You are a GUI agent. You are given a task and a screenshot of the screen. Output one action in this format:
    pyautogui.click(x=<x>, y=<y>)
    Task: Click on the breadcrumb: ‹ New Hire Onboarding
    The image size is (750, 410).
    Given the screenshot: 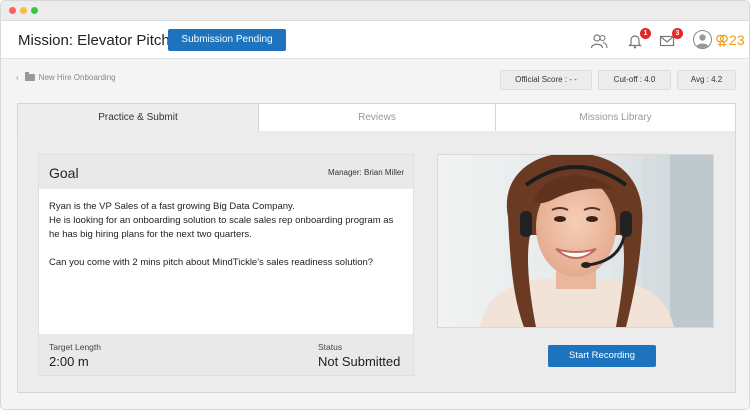 What is the action you would take?
    pyautogui.click(x=66, y=77)
    